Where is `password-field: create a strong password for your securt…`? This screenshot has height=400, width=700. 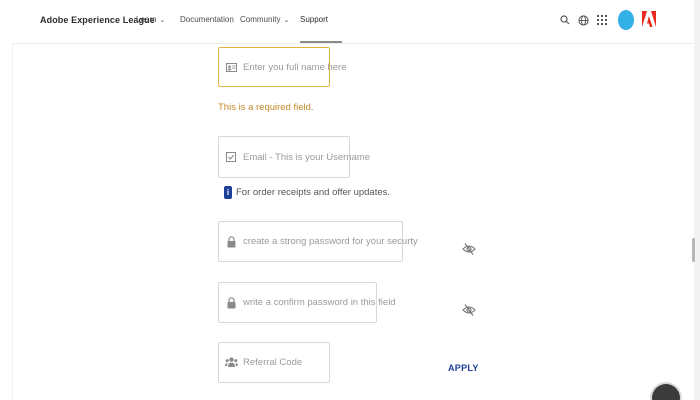
password-field: create a strong password for your securt… is located at coordinates (318, 241).